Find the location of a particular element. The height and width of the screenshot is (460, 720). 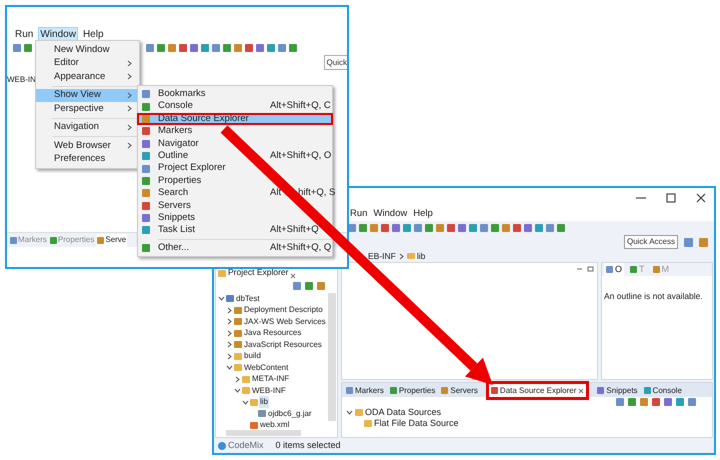

menu-item: Search Alt hift+Q, S is located at coordinates (237, 193).